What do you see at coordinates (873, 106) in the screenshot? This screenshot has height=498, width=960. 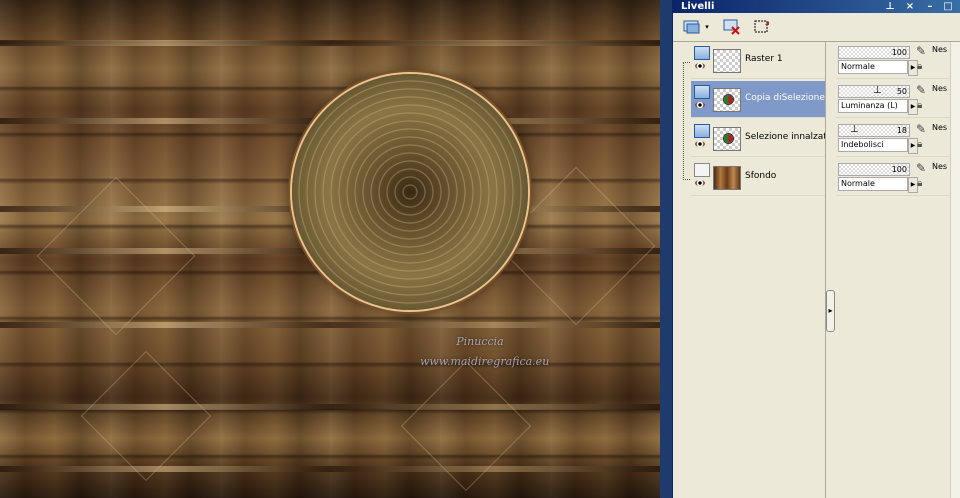 I see `blend-mode-select: Luminanza (L)` at bounding box center [873, 106].